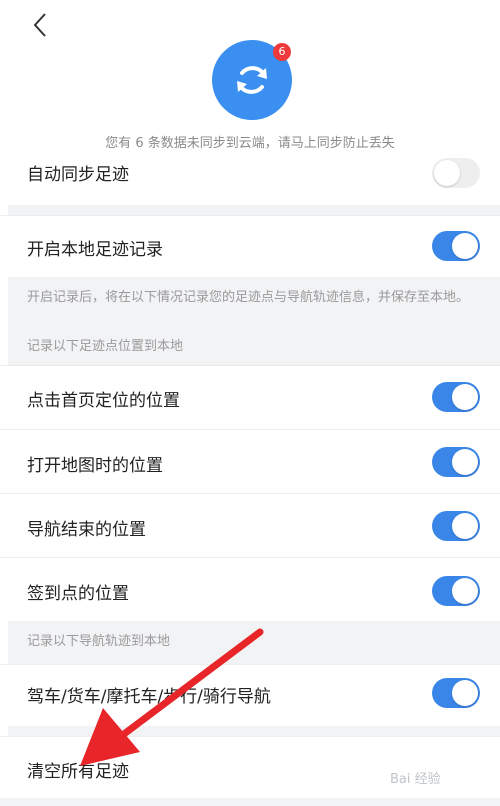  What do you see at coordinates (172, 697) in the screenshot?
I see `annotation-arrow` at bounding box center [172, 697].